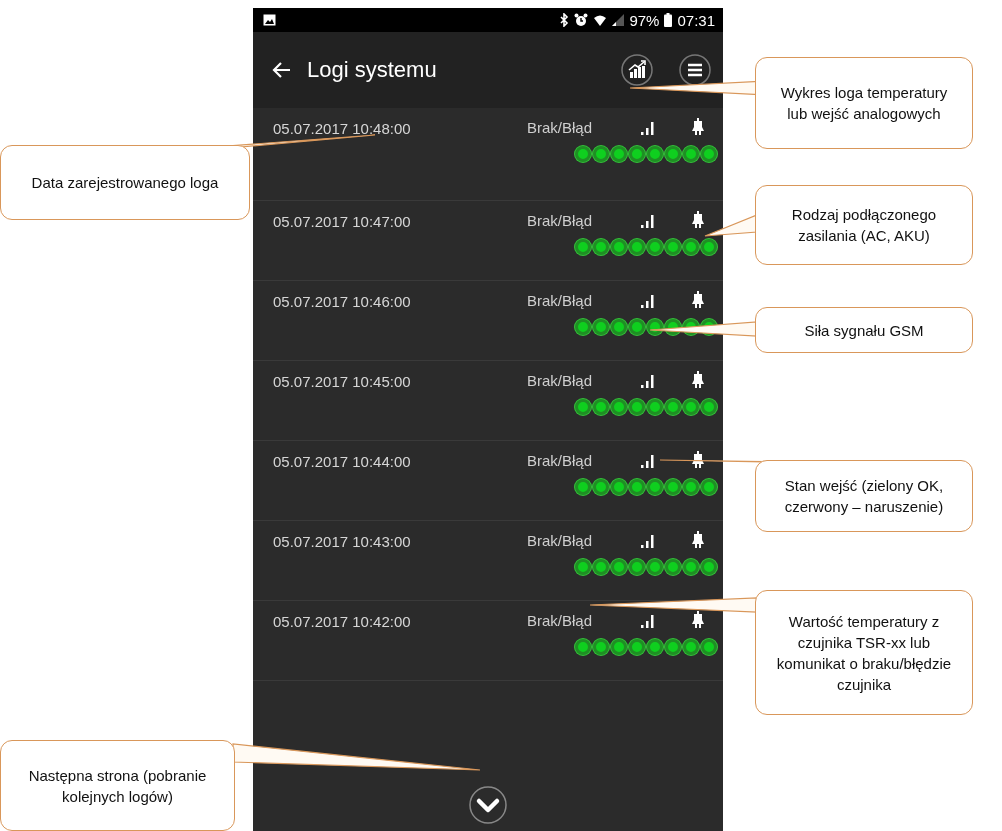  What do you see at coordinates (864, 330) in the screenshot?
I see `callout-note: Siła sygnału GSM` at bounding box center [864, 330].